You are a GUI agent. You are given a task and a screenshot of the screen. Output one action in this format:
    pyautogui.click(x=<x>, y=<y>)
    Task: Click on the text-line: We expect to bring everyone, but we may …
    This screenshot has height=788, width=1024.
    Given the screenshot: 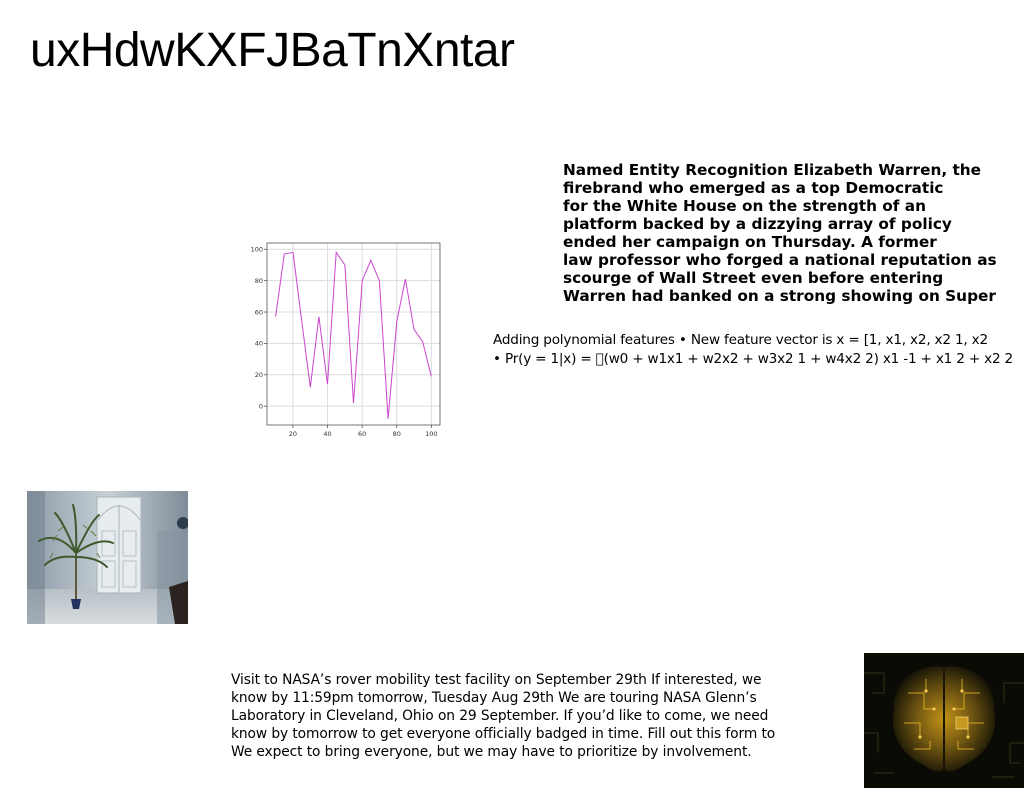 What is the action you would take?
    pyautogui.click(x=491, y=752)
    